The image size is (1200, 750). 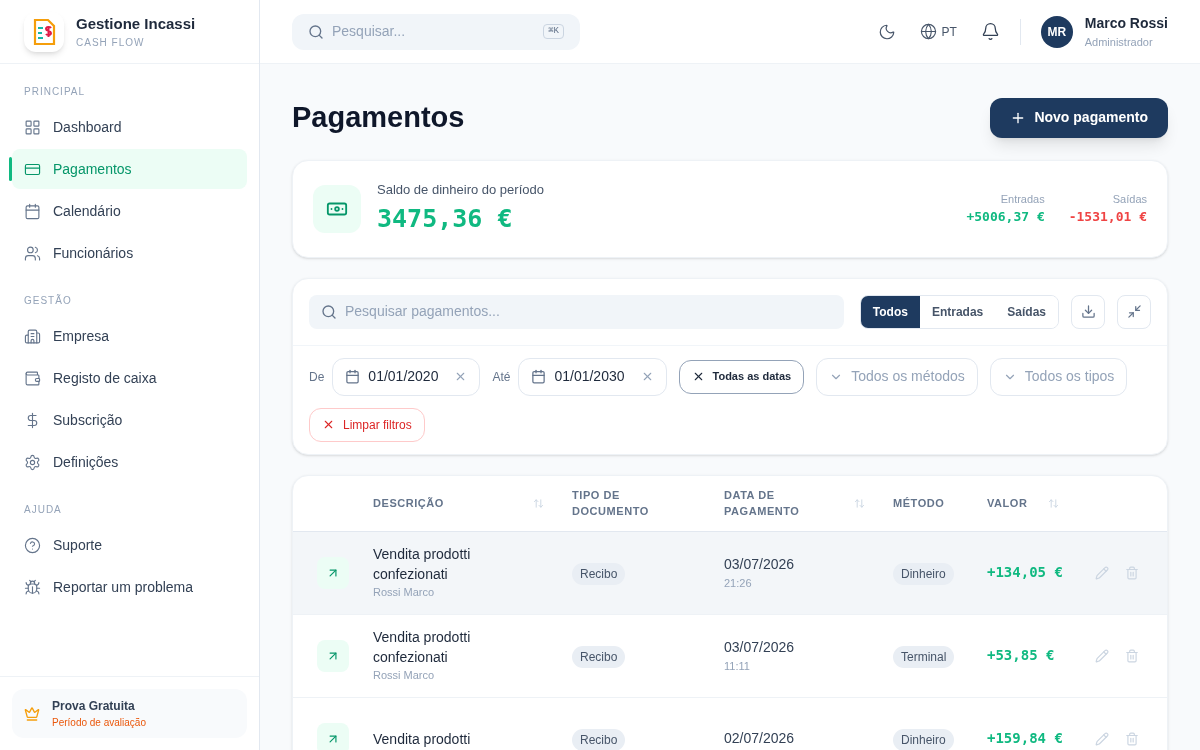 What do you see at coordinates (919, 503) in the screenshot?
I see `column-header: MÉTODO` at bounding box center [919, 503].